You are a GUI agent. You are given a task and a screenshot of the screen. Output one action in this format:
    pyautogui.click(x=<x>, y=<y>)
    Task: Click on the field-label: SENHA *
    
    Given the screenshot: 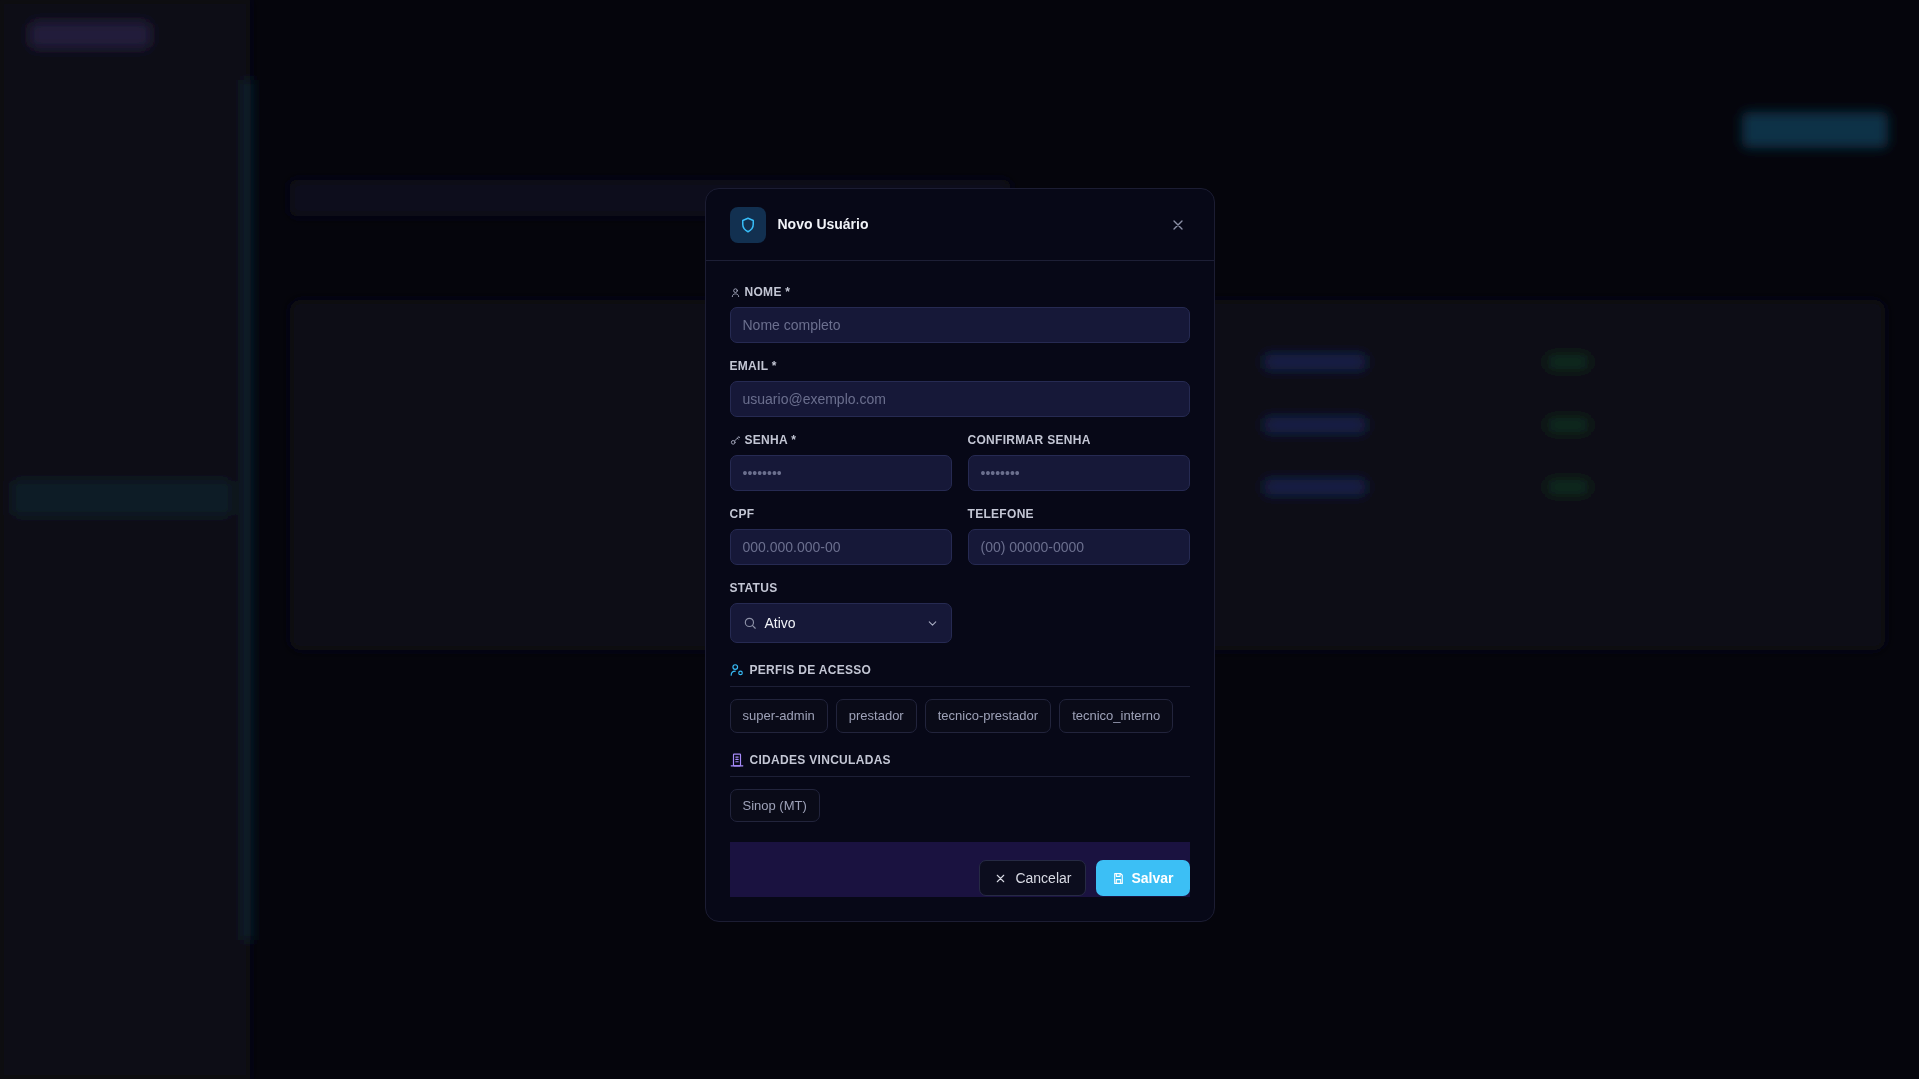 What is the action you would take?
    pyautogui.click(x=770, y=440)
    